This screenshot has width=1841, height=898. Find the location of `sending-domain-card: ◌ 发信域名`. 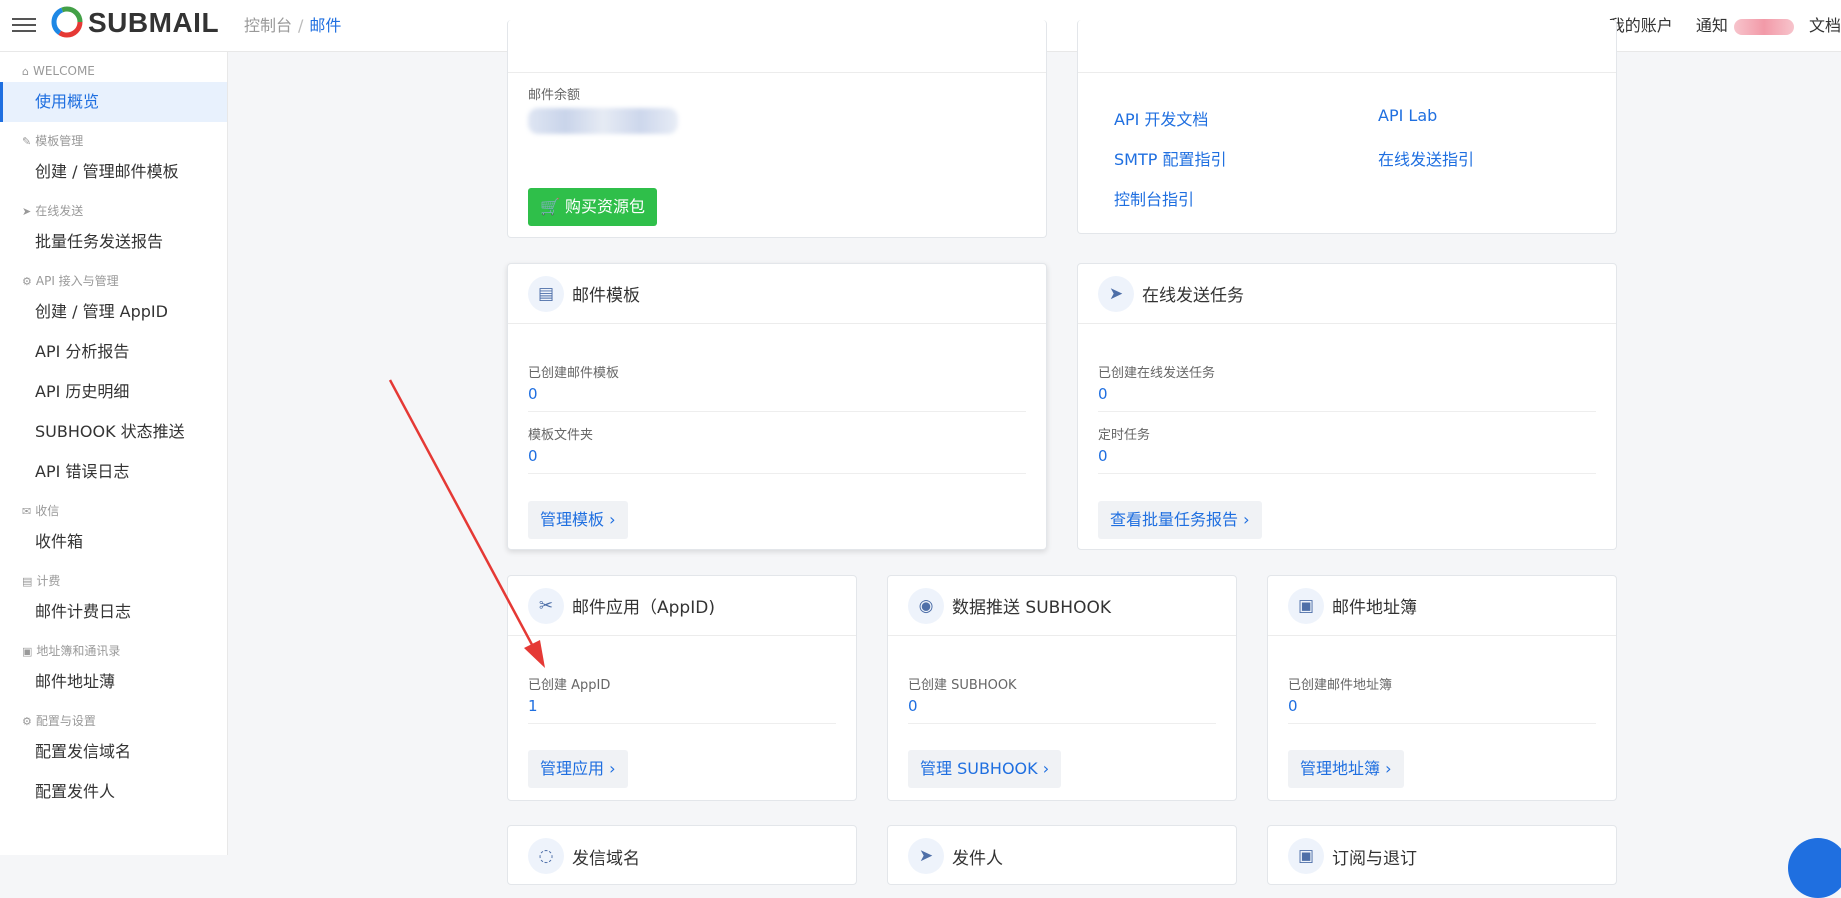

sending-domain-card: ◌ 发信域名 is located at coordinates (682, 855).